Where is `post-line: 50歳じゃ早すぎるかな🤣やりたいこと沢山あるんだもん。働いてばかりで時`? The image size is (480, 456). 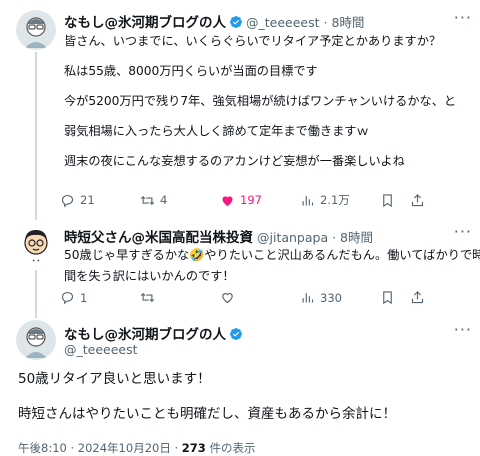
post-line: 50歳じゃ早すぎるかな🤣やりたいこと沢山あるんだもん。働いてばかりで時 is located at coordinates (272, 255).